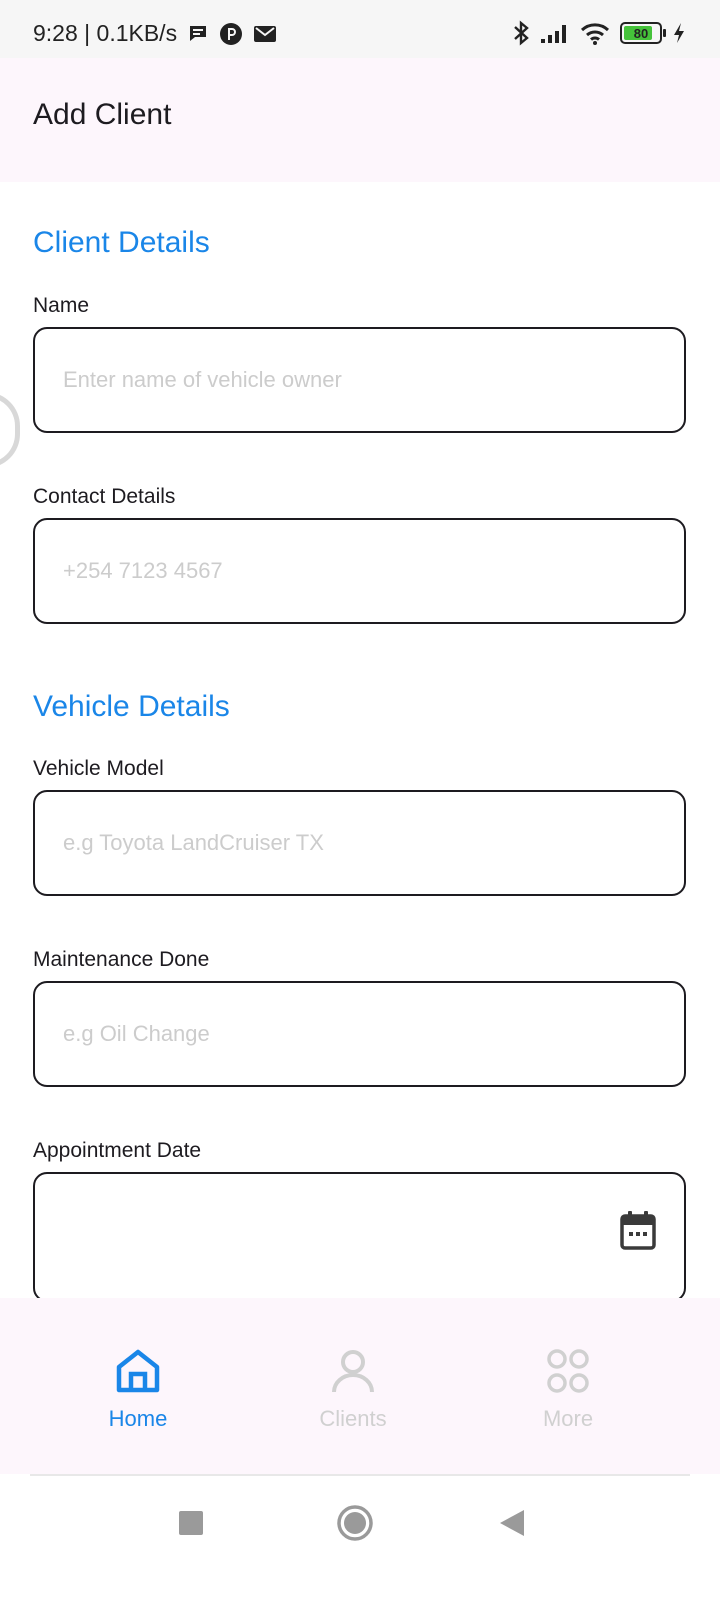 This screenshot has height=1600, width=720. Describe the element at coordinates (343, 571) in the screenshot. I see `contact-input` at that location.